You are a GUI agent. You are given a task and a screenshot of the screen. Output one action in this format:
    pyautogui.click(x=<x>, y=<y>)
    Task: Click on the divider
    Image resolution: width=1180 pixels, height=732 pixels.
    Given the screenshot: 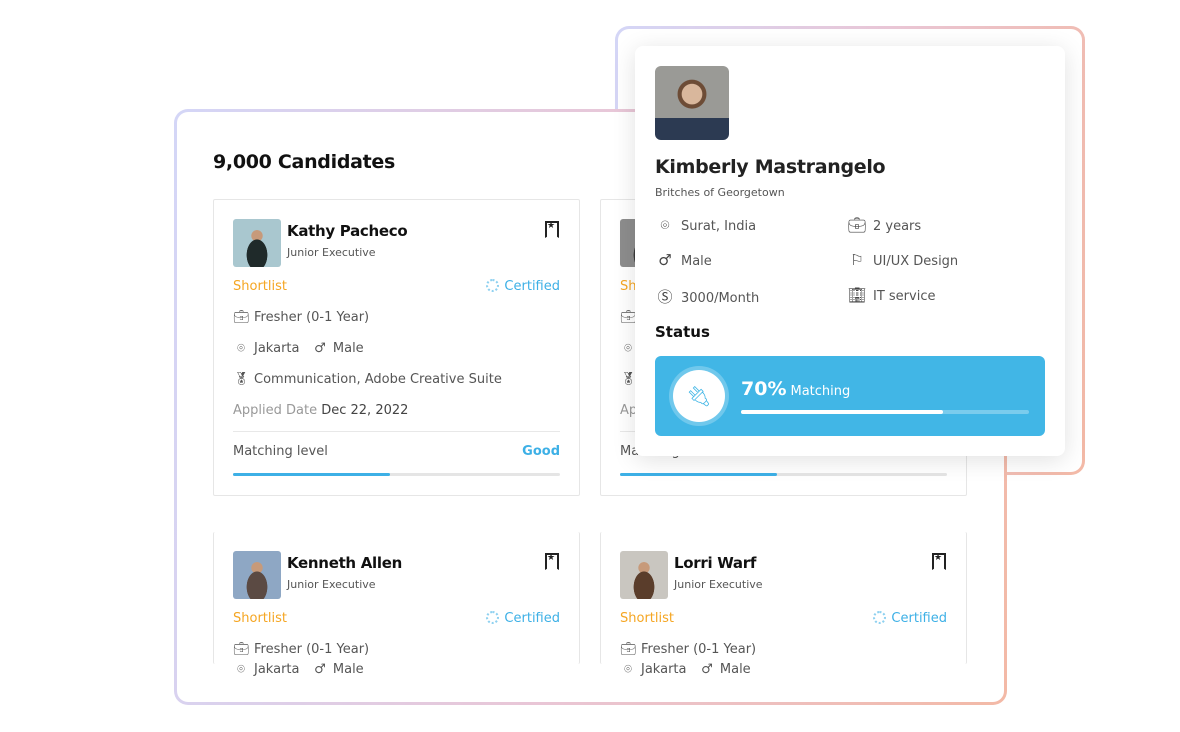 What is the action you would take?
    pyautogui.click(x=396, y=431)
    